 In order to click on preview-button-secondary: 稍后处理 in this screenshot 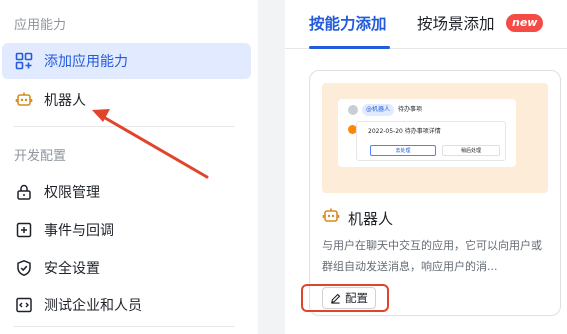, I will do `click(471, 150)`.